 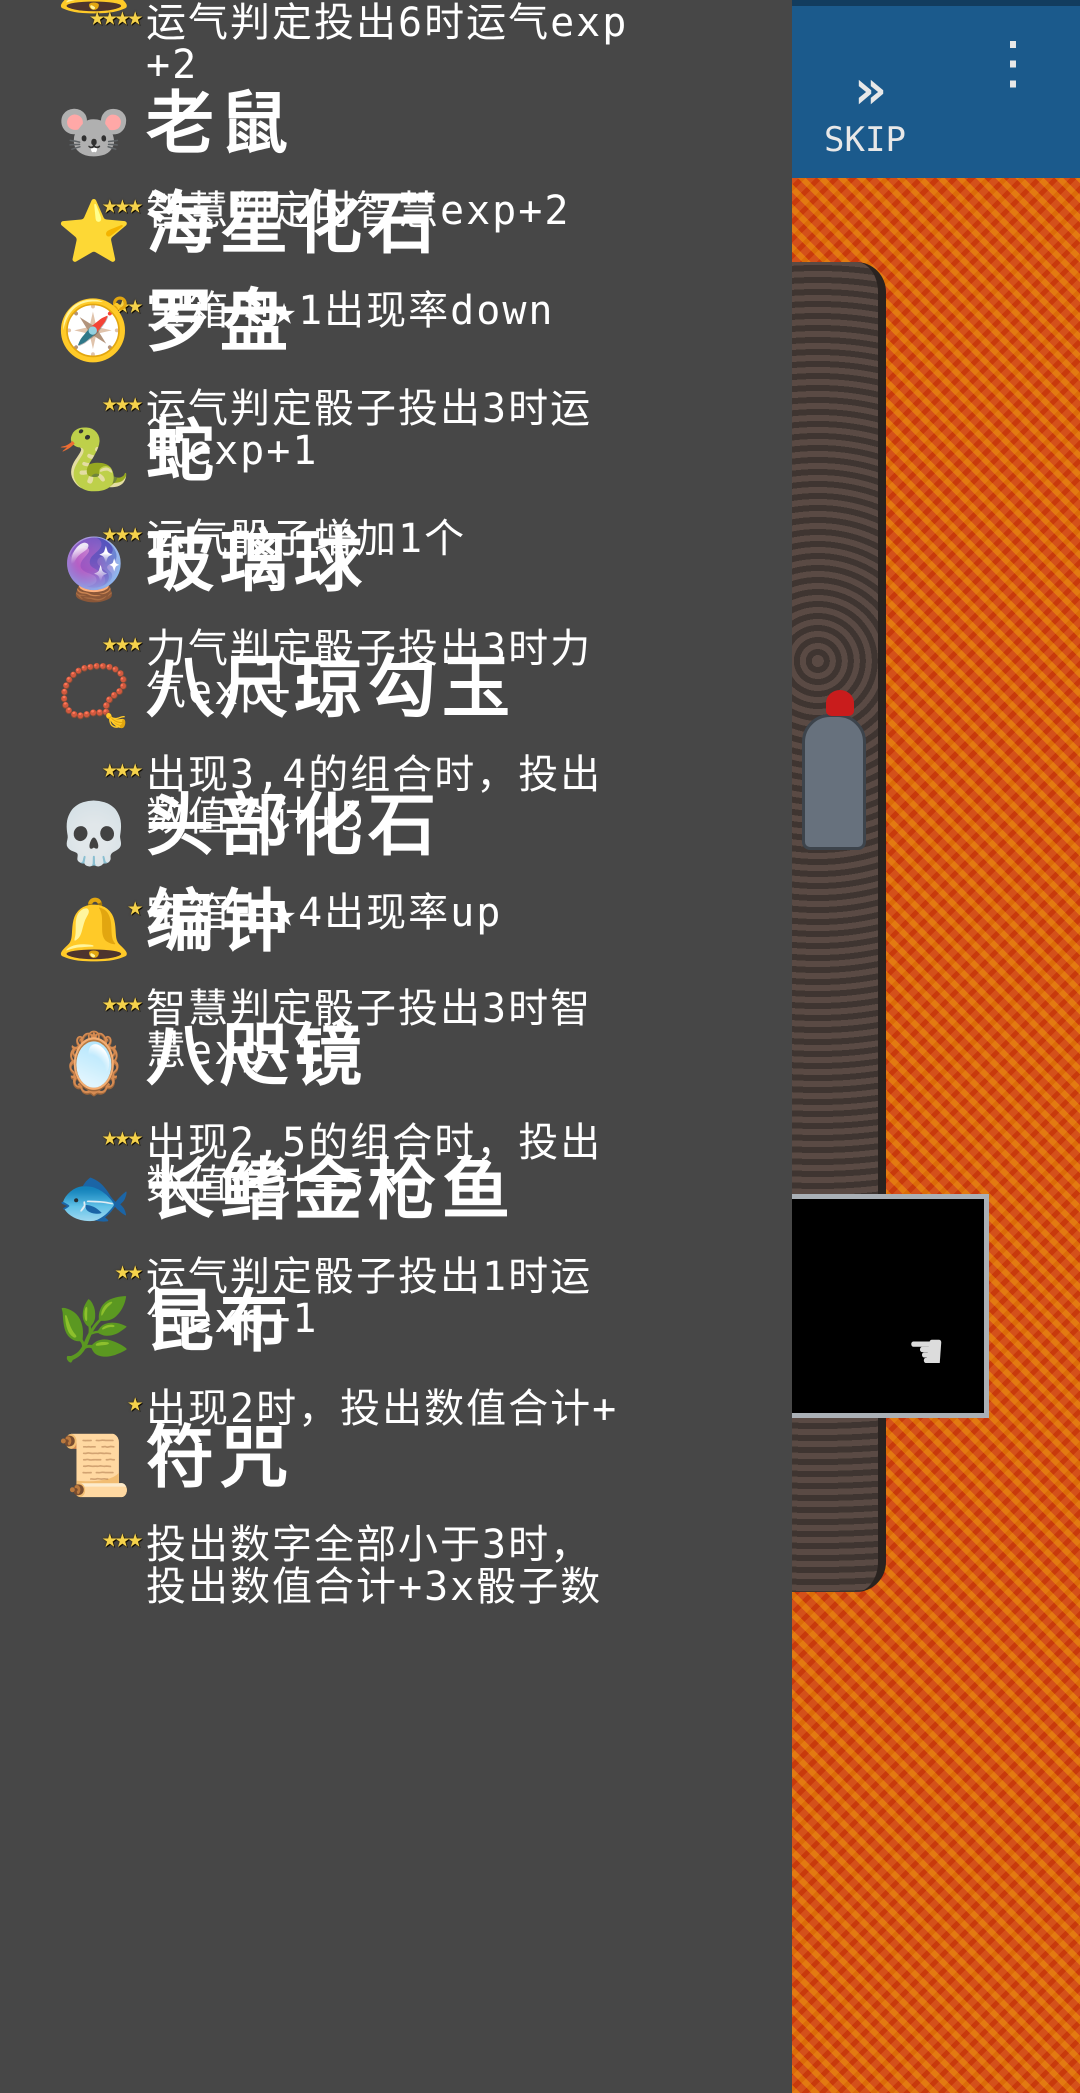 I want to click on skip-button: » SKIP, so click(x=865, y=112).